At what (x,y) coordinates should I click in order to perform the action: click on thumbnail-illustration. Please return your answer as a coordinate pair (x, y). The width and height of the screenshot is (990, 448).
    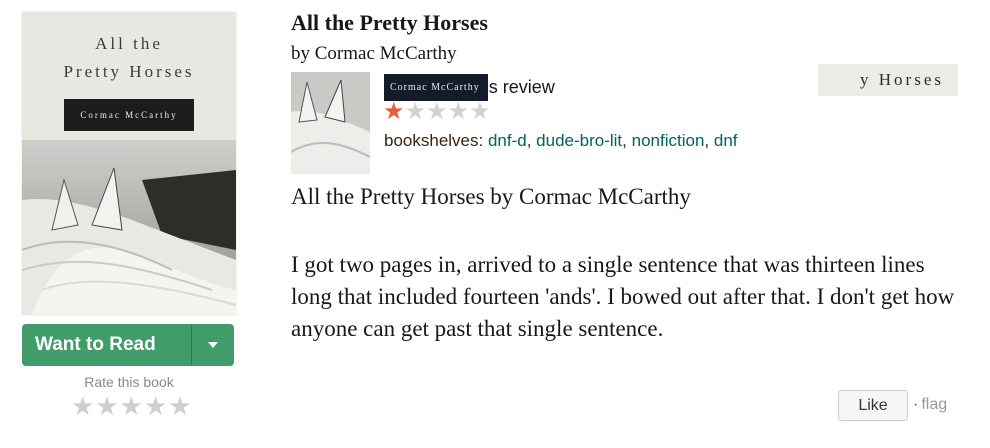
    Looking at the image, I should click on (330, 123).